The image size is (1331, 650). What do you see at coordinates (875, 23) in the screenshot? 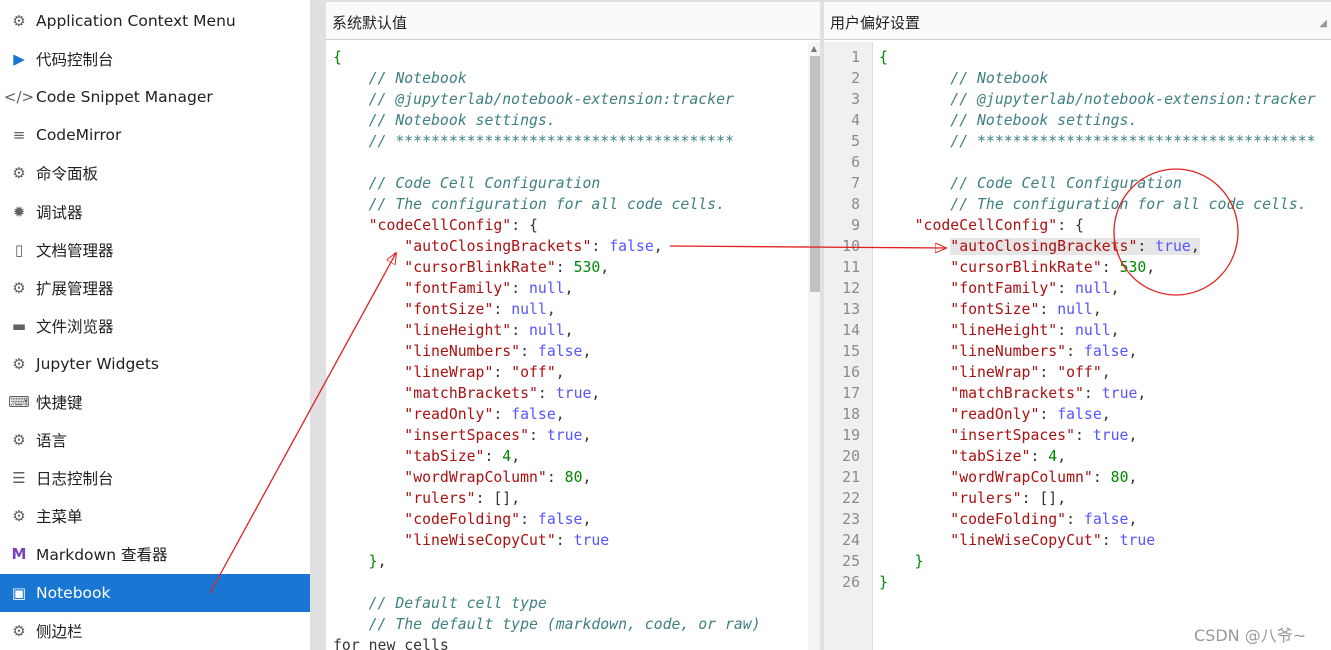
I see `user-preferences-title: 用户偏好设置` at bounding box center [875, 23].